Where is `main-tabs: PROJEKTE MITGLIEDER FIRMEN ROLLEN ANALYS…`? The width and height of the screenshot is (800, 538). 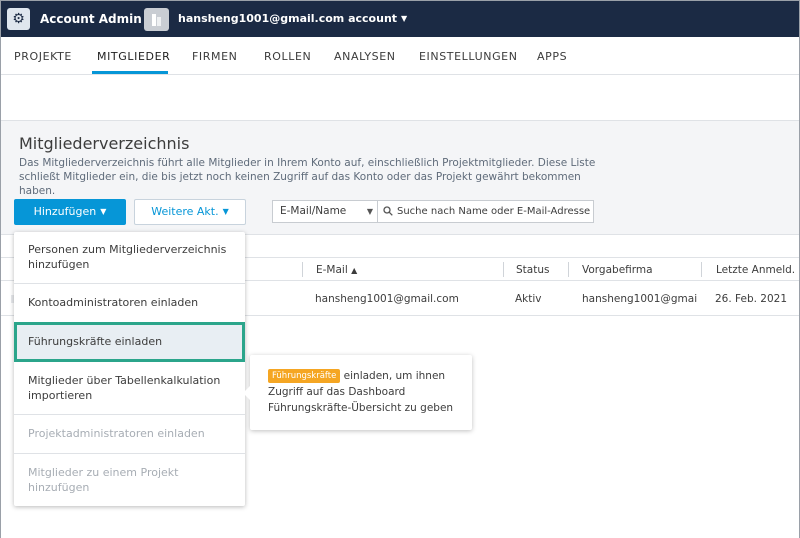
main-tabs: PROJEKTE MITGLIEDER FIRMEN ROLLEN ANALYS… is located at coordinates (400, 56).